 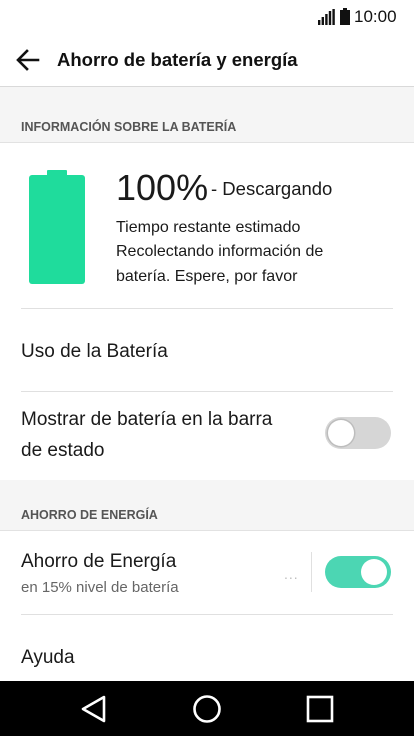 What do you see at coordinates (207, 350) in the screenshot?
I see `battery-usage-item: Uso de la Batería` at bounding box center [207, 350].